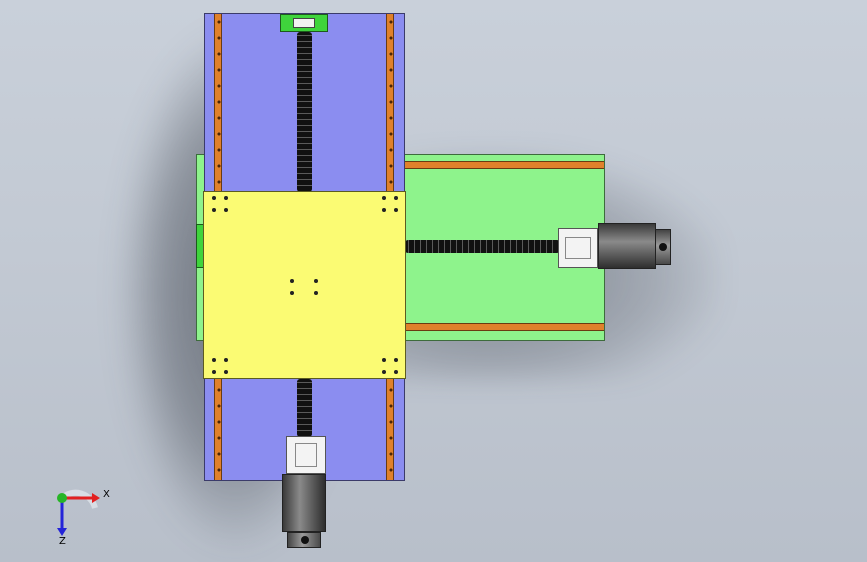 The image size is (867, 562). I want to click on y-axis-dot, so click(62, 498).